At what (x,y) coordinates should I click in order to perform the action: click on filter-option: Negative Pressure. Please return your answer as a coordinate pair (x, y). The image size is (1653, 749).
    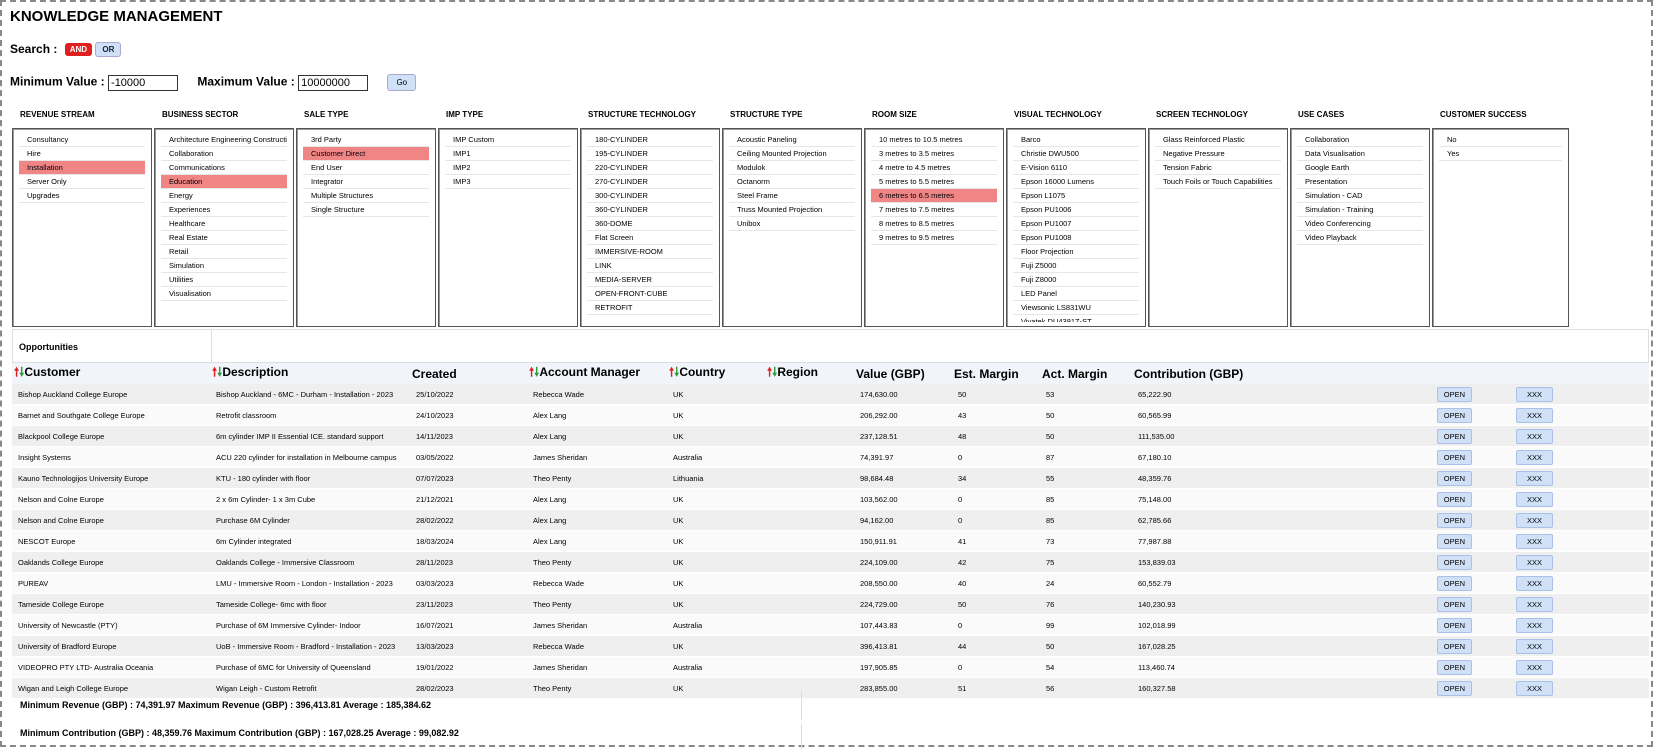
    Looking at the image, I should click on (1218, 154).